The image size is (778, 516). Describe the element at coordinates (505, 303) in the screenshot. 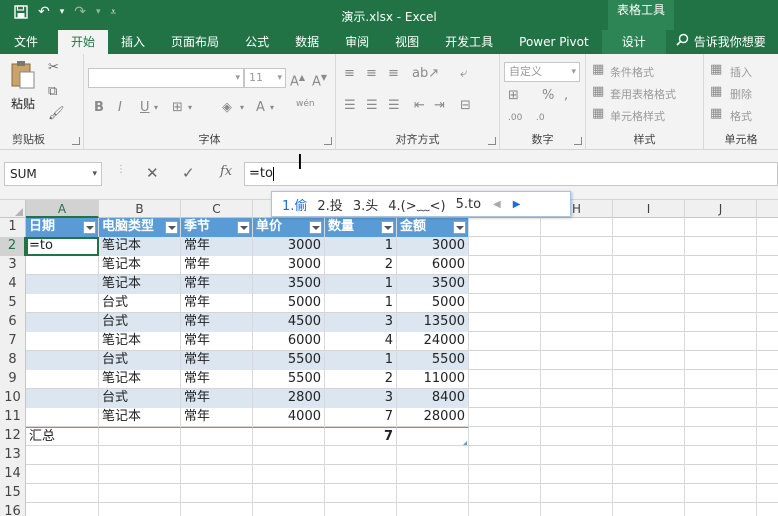

I see `cell-g5` at that location.